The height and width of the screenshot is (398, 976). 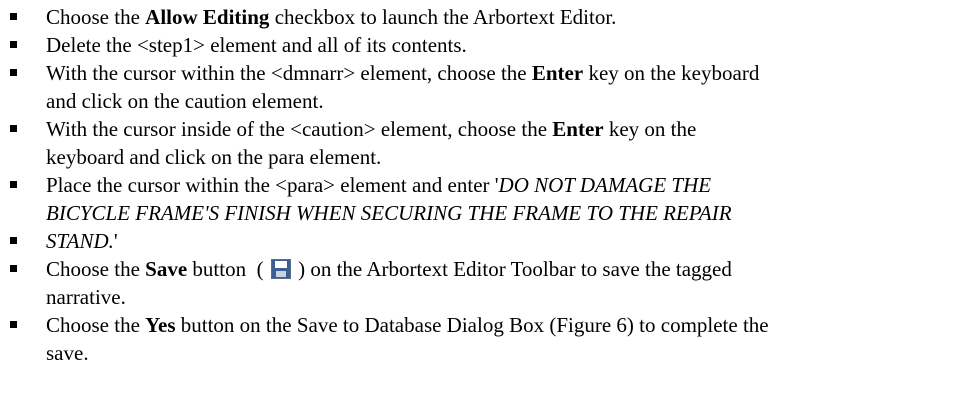 What do you see at coordinates (80, 241) in the screenshot?
I see `item-italic: STAND.` at bounding box center [80, 241].